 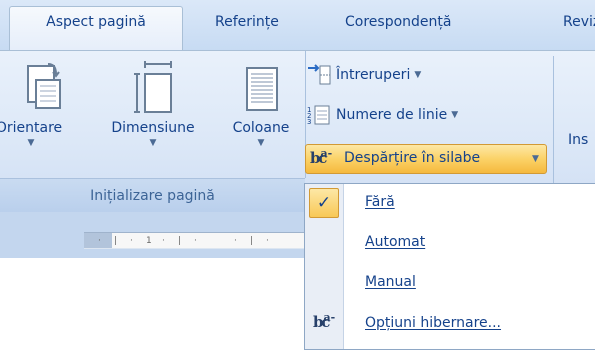 I want to click on orientation-label: Orientare, so click(x=31, y=128).